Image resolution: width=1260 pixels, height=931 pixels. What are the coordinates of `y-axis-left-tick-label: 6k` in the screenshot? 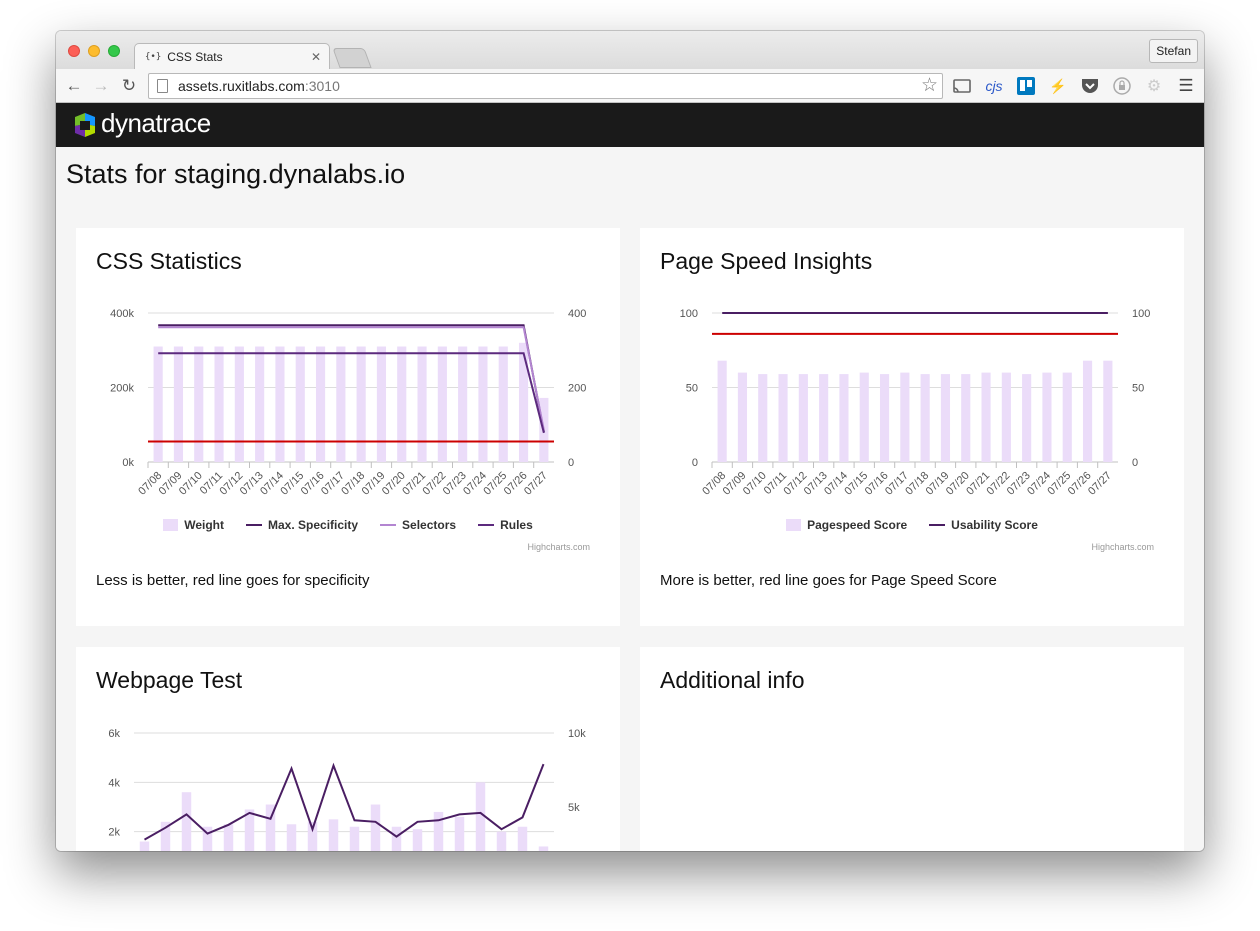 It's located at (114, 734).